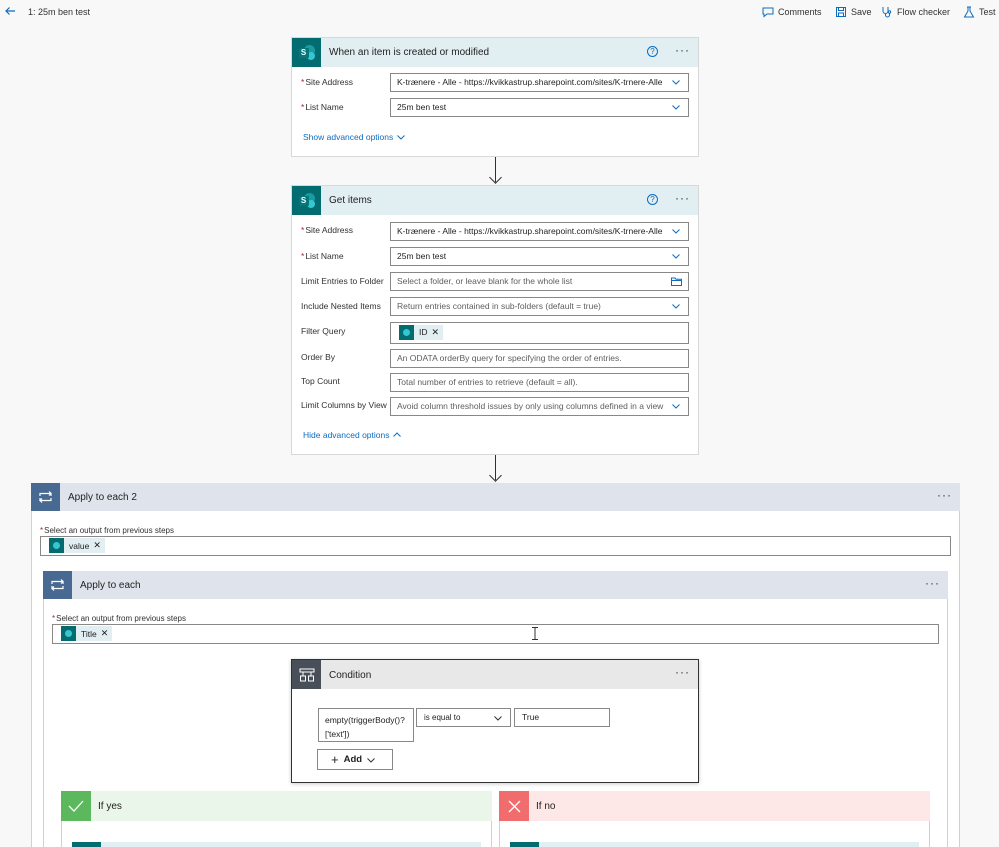 The height and width of the screenshot is (847, 999). What do you see at coordinates (535, 633) in the screenshot?
I see `text-cursor-icon` at bounding box center [535, 633].